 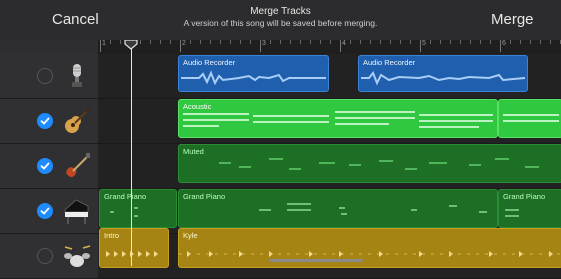 I want to click on ruler-bar-number: 6, so click(x=504, y=43).